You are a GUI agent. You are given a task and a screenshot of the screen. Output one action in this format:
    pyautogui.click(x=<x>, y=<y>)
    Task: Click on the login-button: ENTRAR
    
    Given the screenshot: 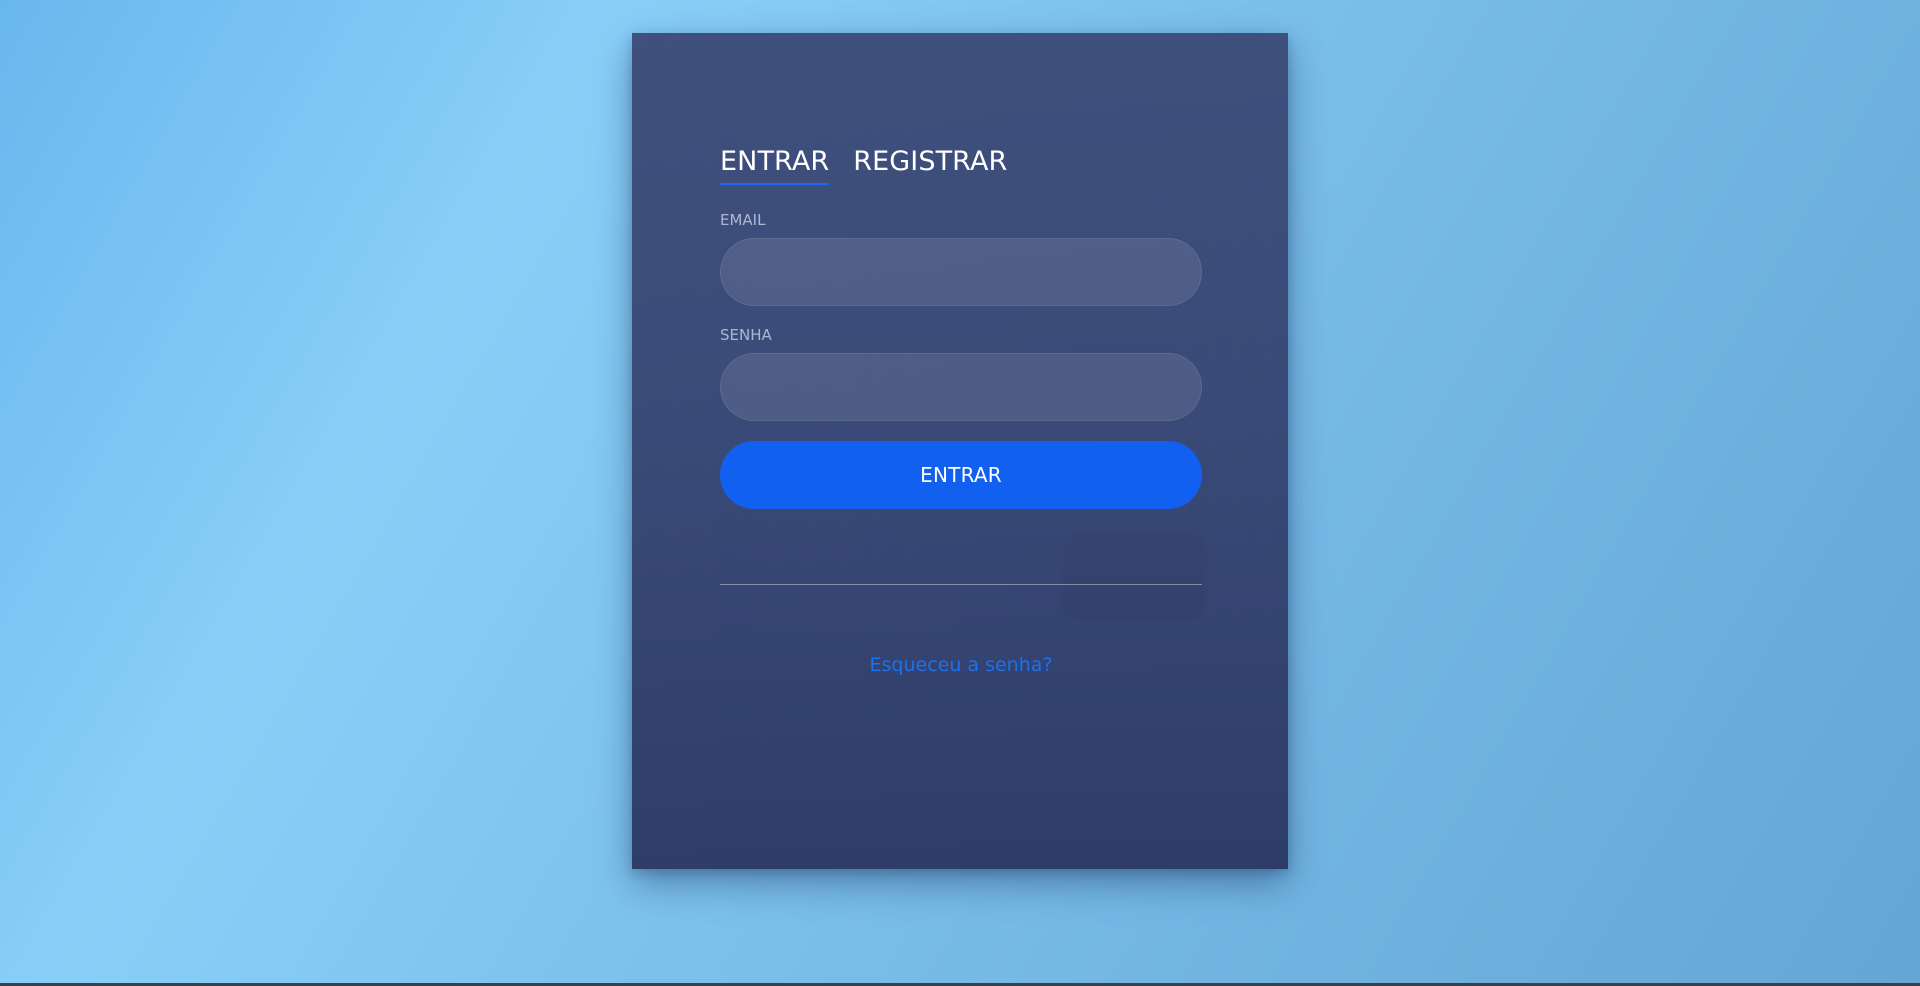 What is the action you would take?
    pyautogui.click(x=961, y=475)
    